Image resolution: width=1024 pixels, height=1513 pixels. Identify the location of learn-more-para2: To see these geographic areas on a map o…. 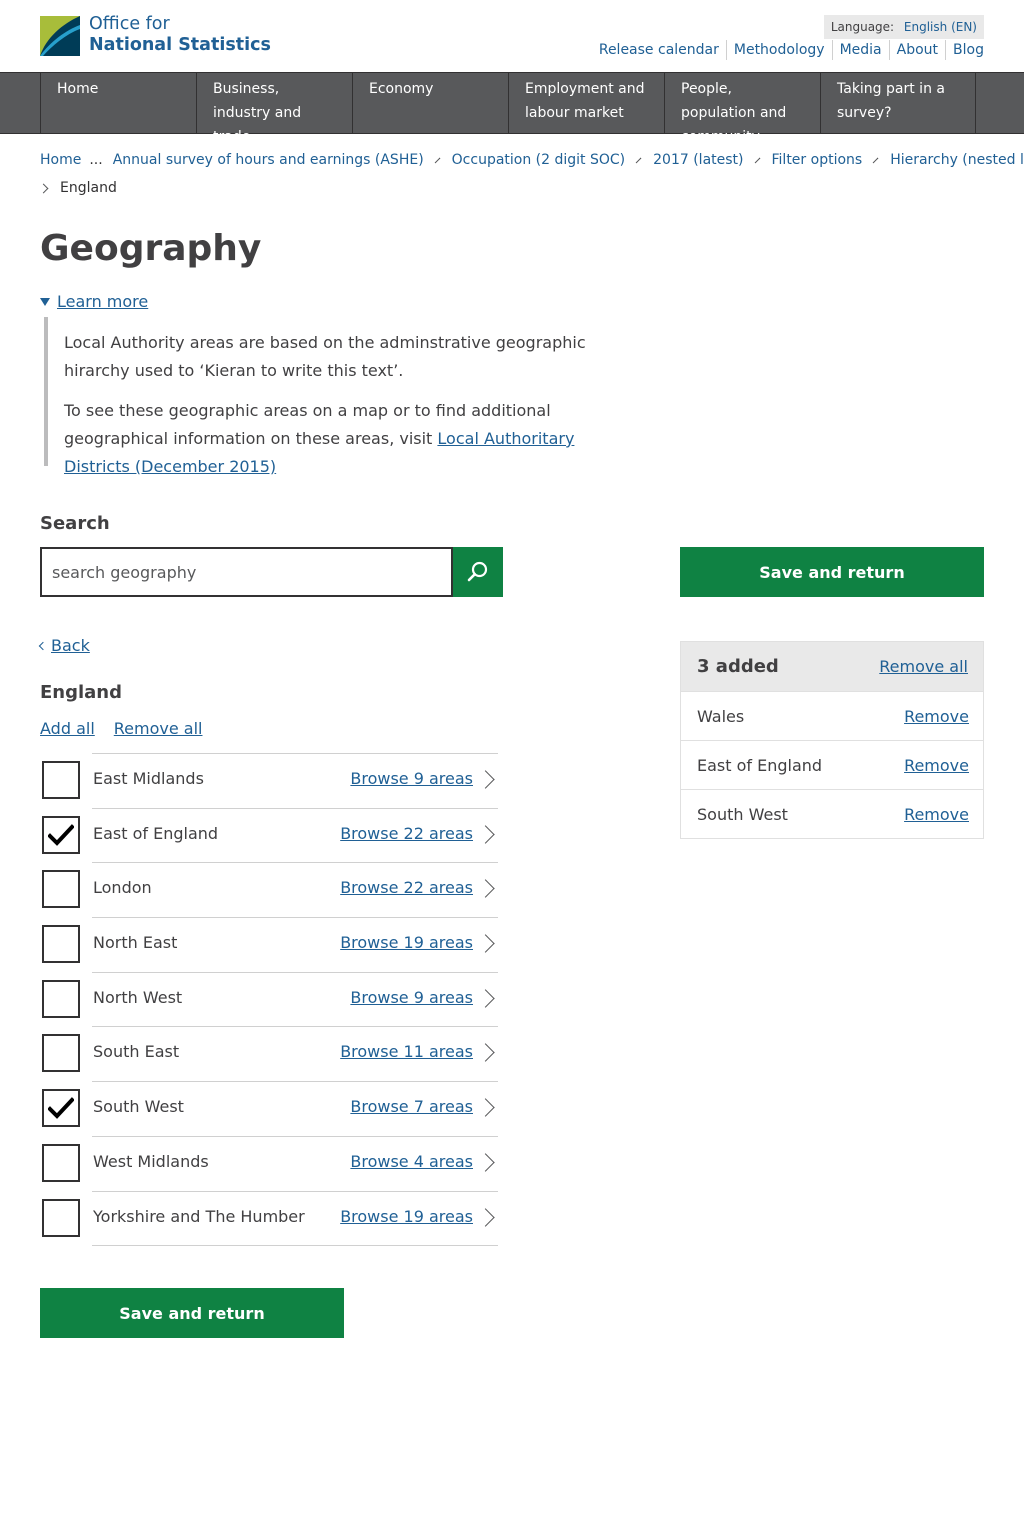
(354, 439).